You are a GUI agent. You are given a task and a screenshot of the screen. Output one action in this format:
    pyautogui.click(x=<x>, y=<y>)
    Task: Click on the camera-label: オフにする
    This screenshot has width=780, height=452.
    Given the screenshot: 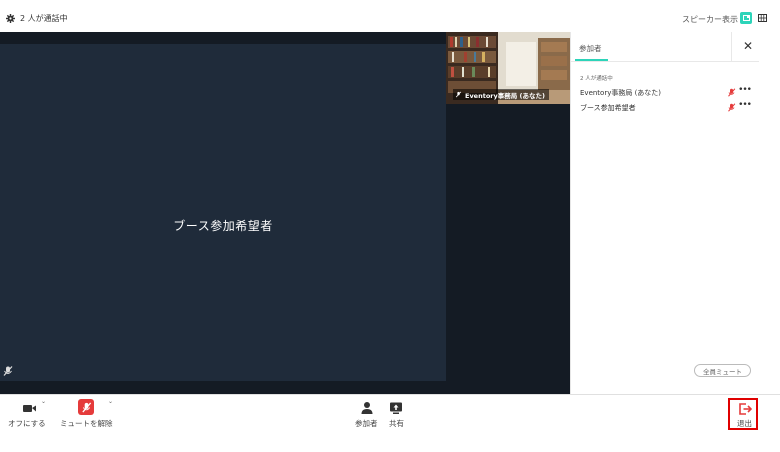 What is the action you would take?
    pyautogui.click(x=27, y=423)
    